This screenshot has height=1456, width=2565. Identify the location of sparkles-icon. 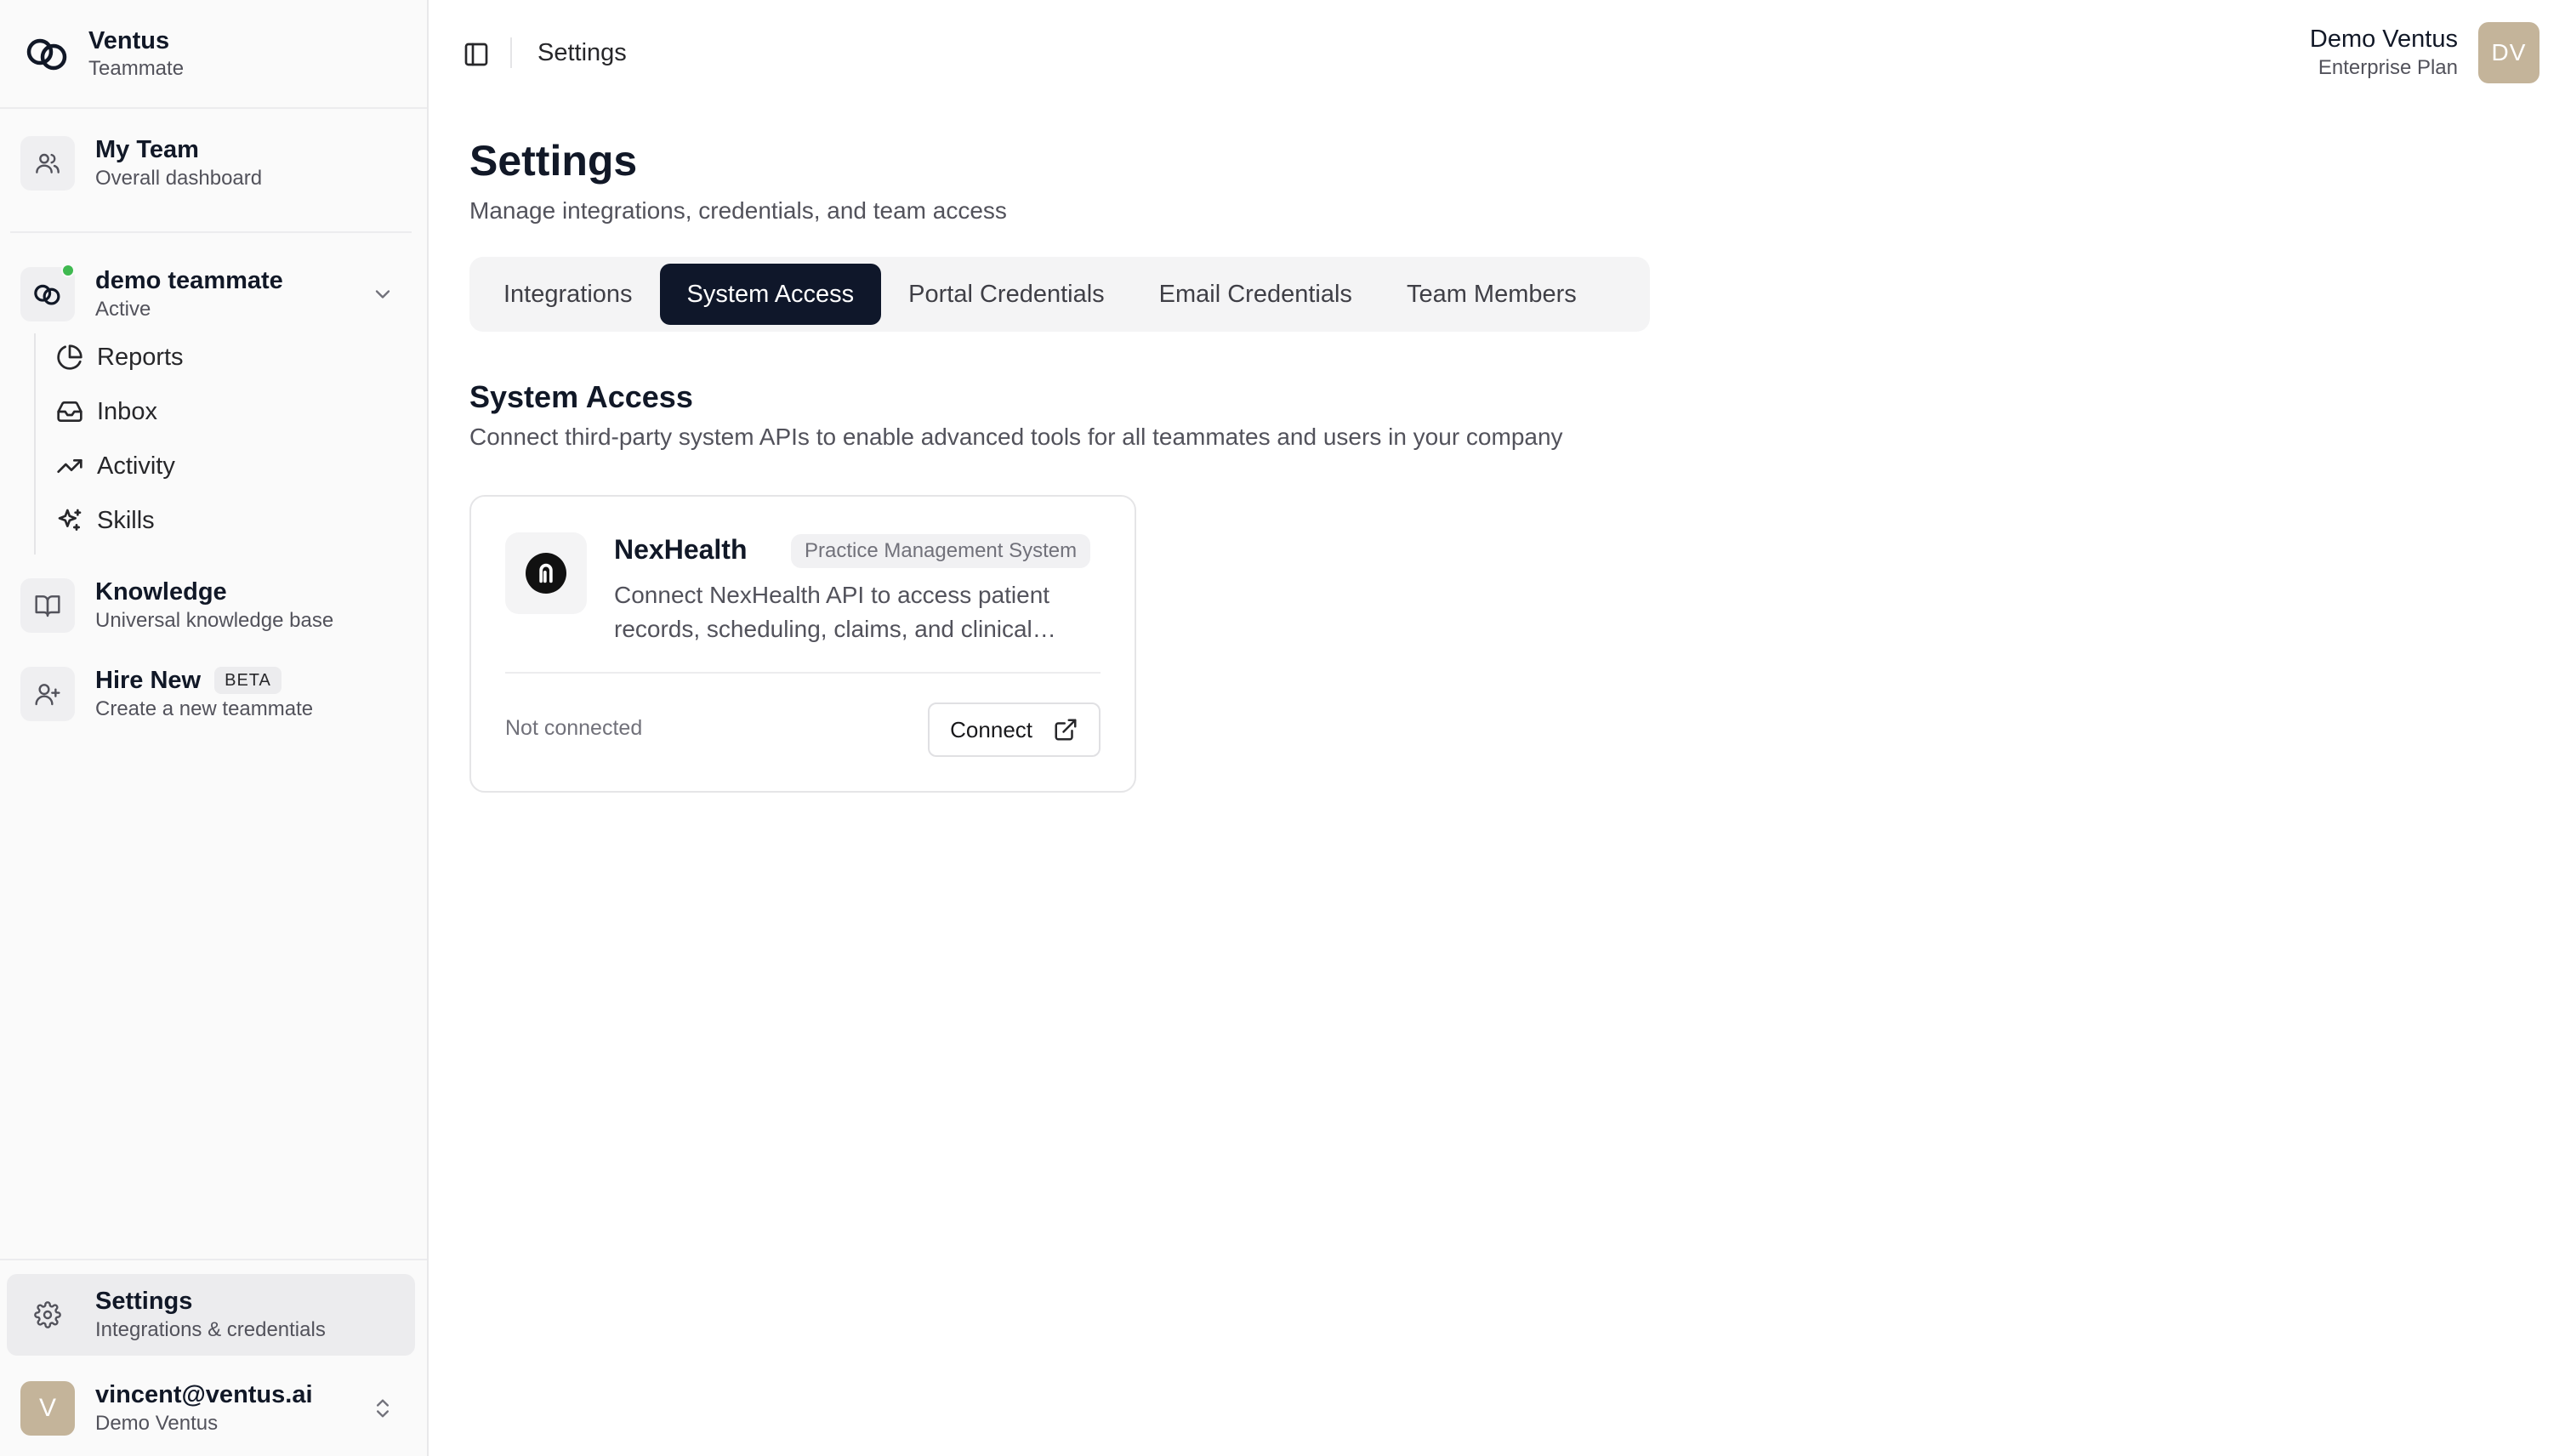
(70, 520).